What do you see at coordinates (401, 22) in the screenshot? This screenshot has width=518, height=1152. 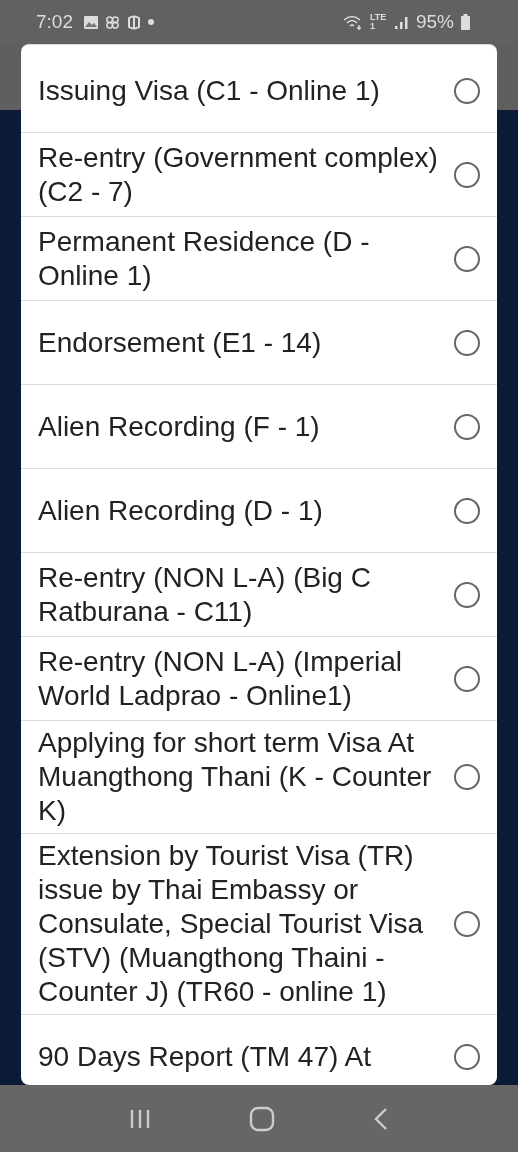 I see `signal-icon` at bounding box center [401, 22].